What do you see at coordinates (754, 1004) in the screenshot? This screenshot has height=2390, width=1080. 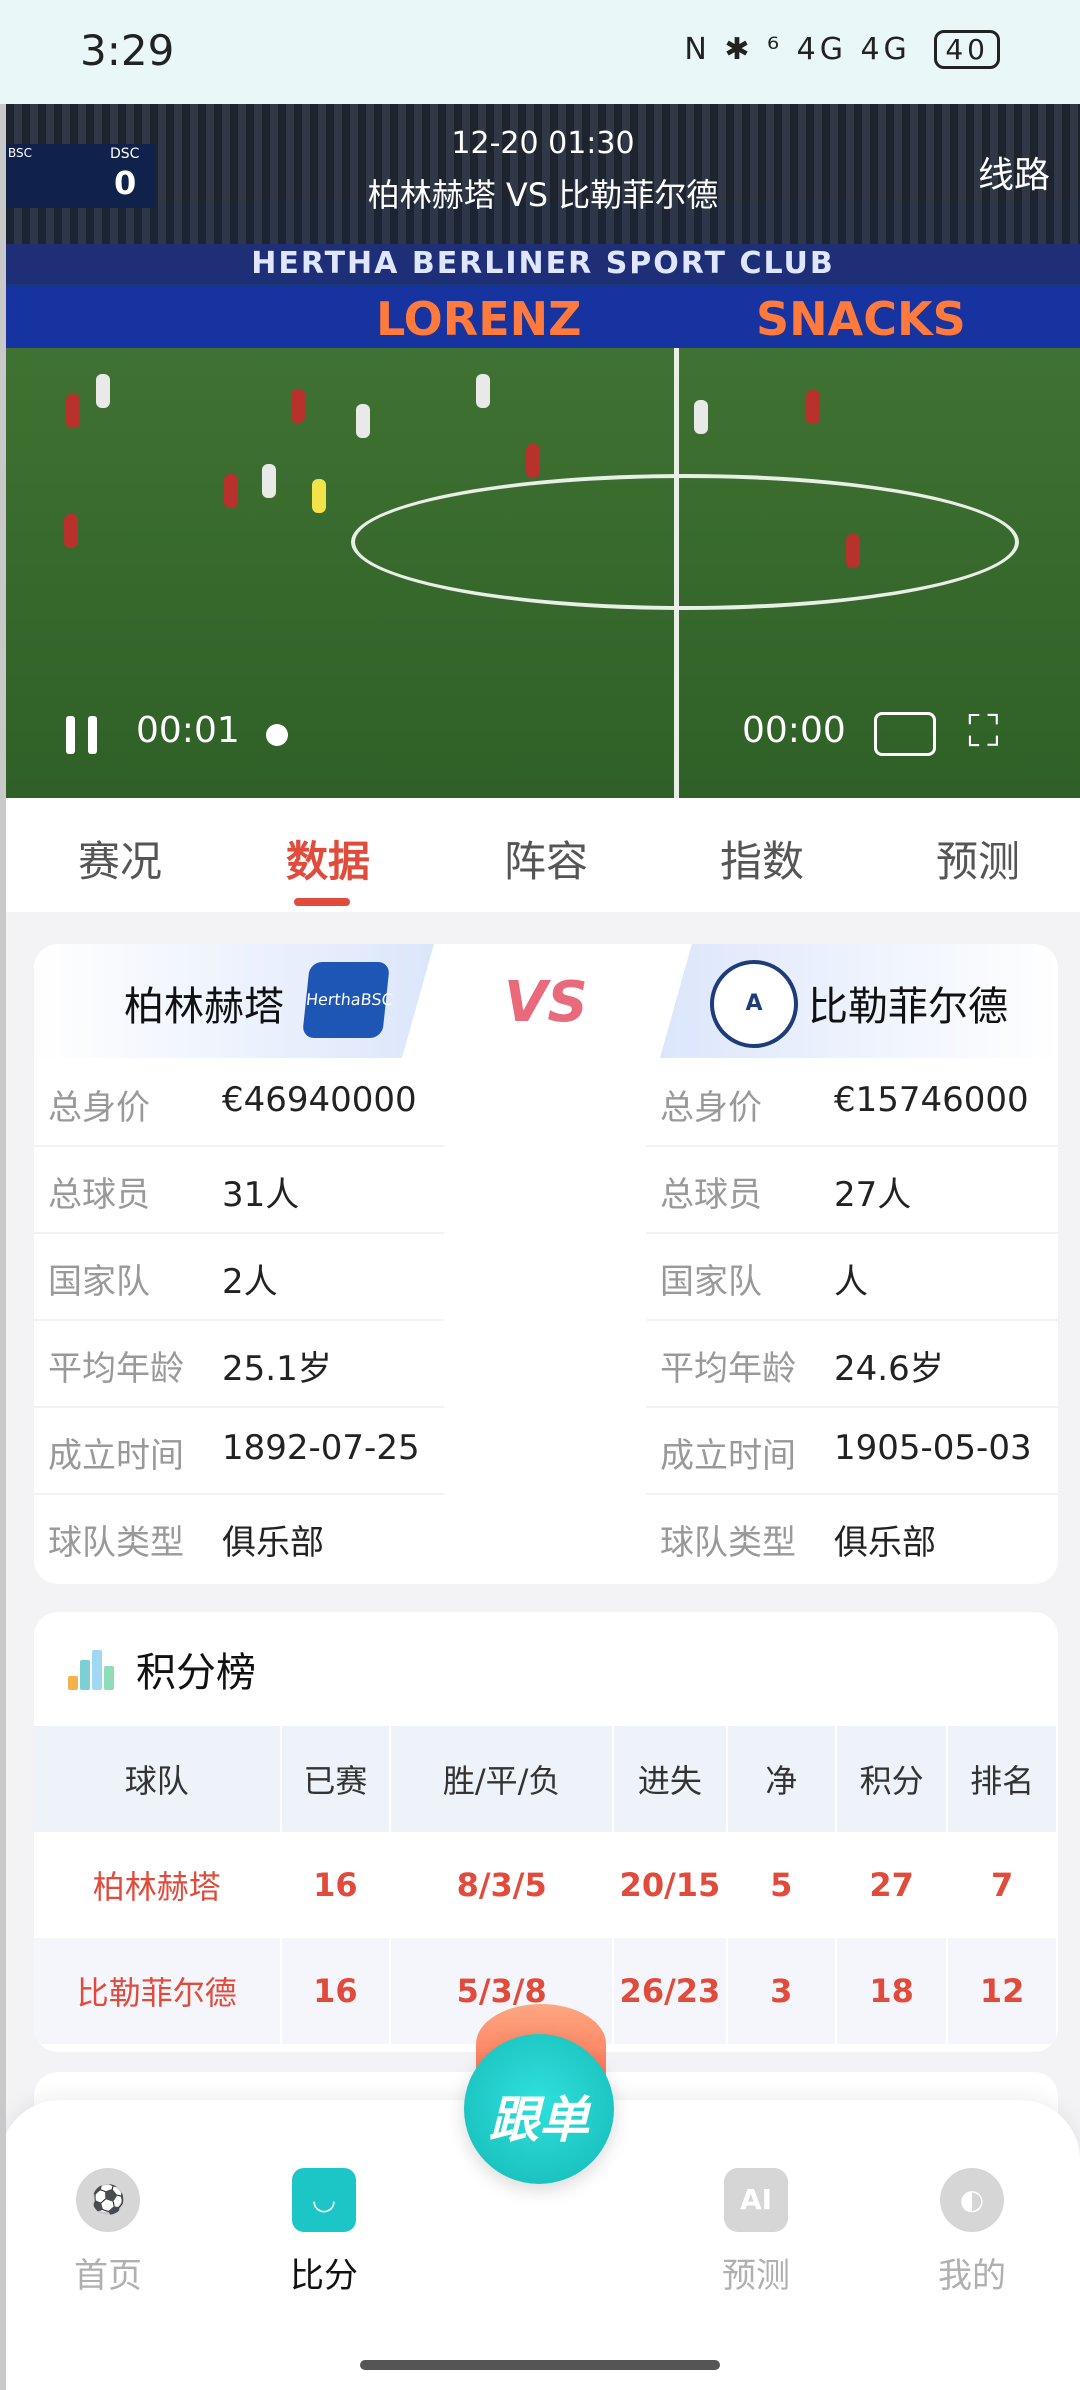 I see `away-team-logo: A` at bounding box center [754, 1004].